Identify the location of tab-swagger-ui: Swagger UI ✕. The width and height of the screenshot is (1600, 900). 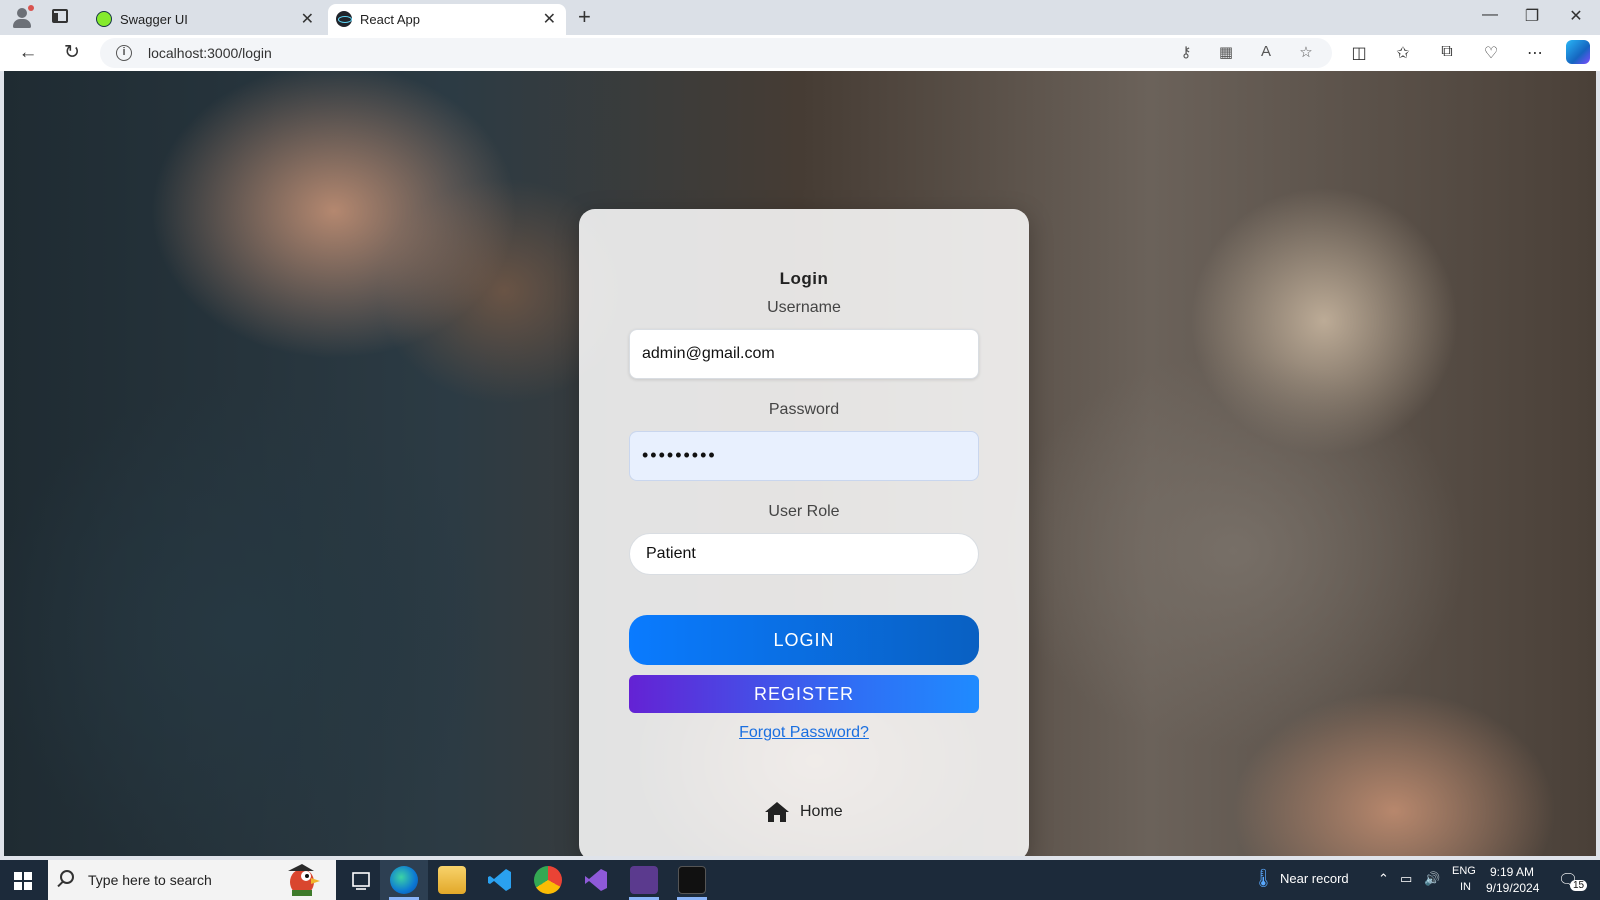
(206, 19).